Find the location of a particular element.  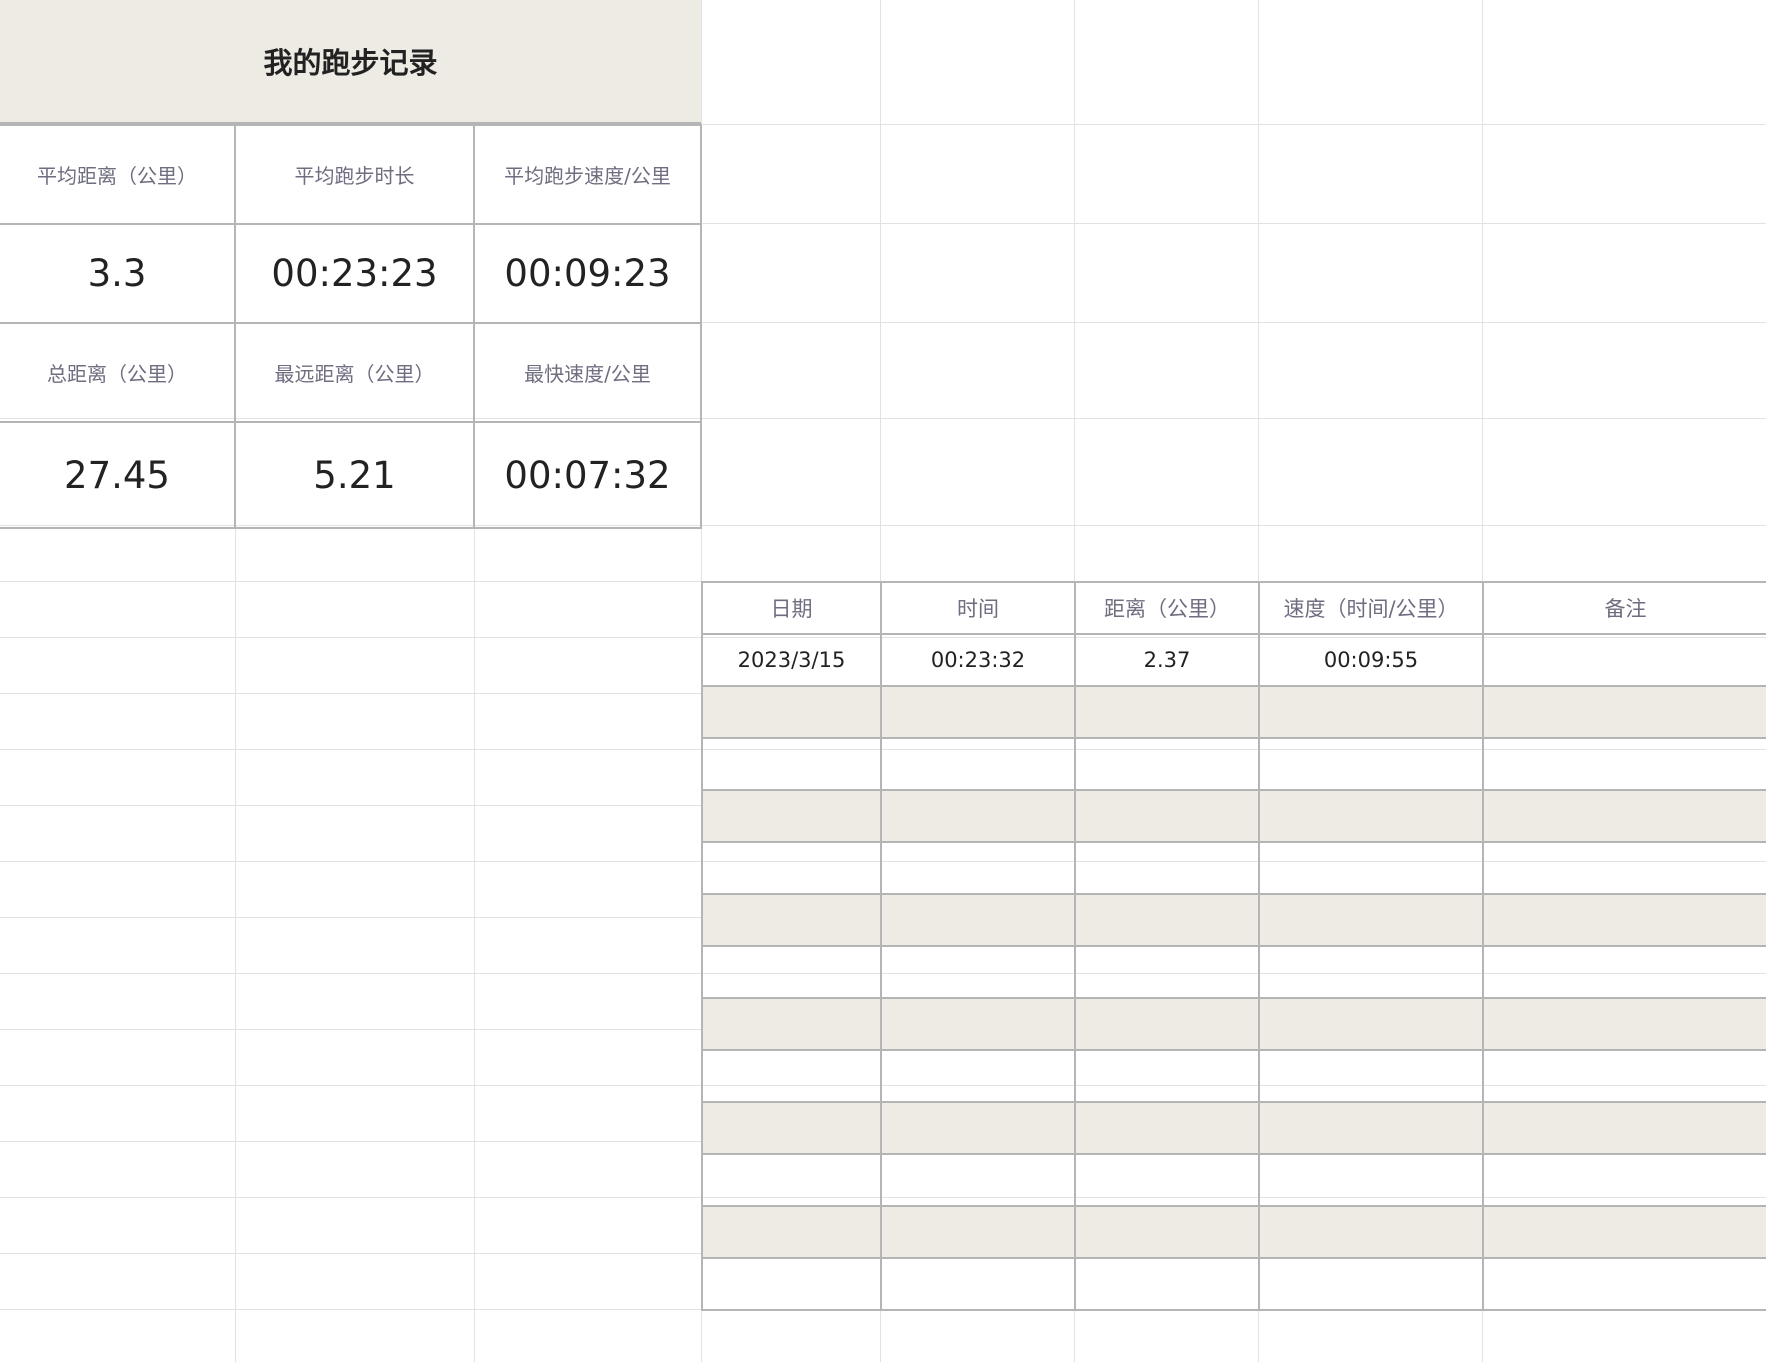

header-distance: 距离（公里） is located at coordinates (1167, 608).